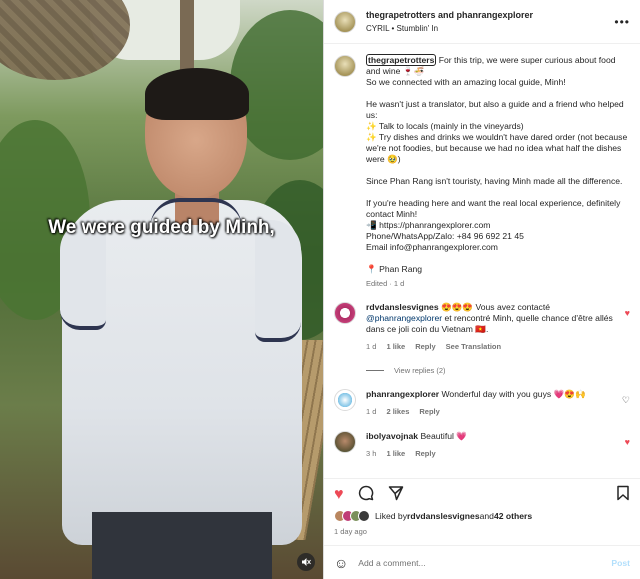 The width and height of the screenshot is (640, 579). I want to click on speaker-muted-icon, so click(306, 562).